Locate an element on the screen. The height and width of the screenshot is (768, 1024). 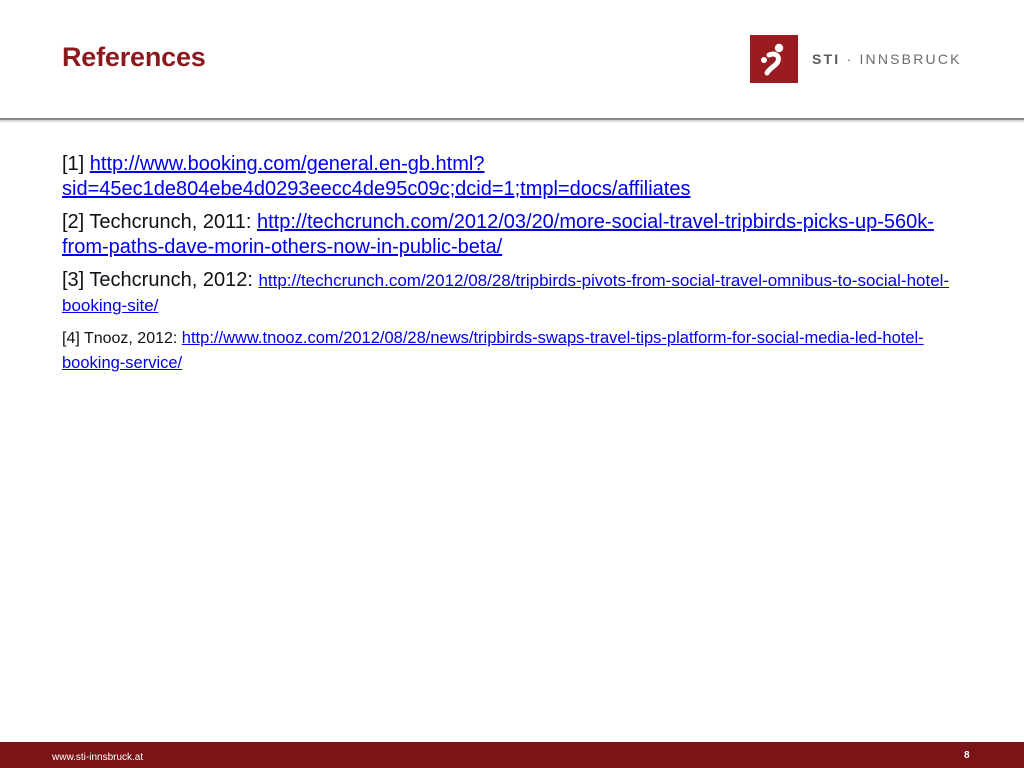
footer-url: www.sti-innsbruck.at is located at coordinates (98, 757).